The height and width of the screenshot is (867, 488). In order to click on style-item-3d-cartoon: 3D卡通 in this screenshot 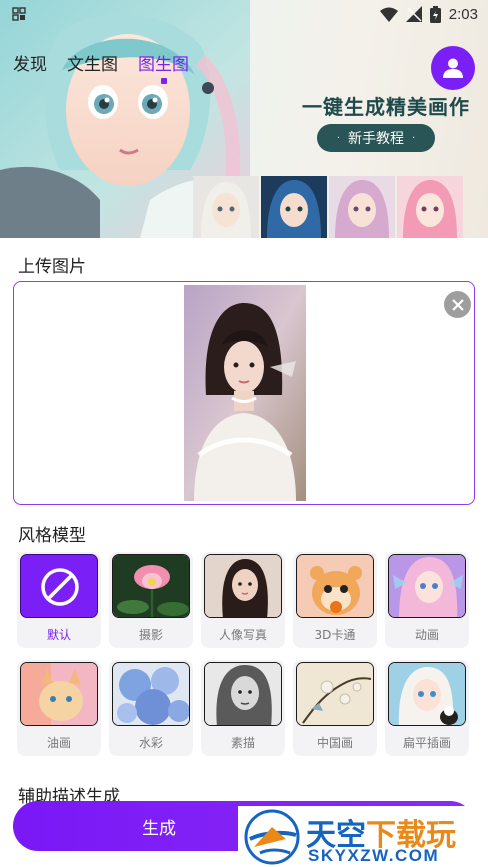, I will do `click(335, 600)`.